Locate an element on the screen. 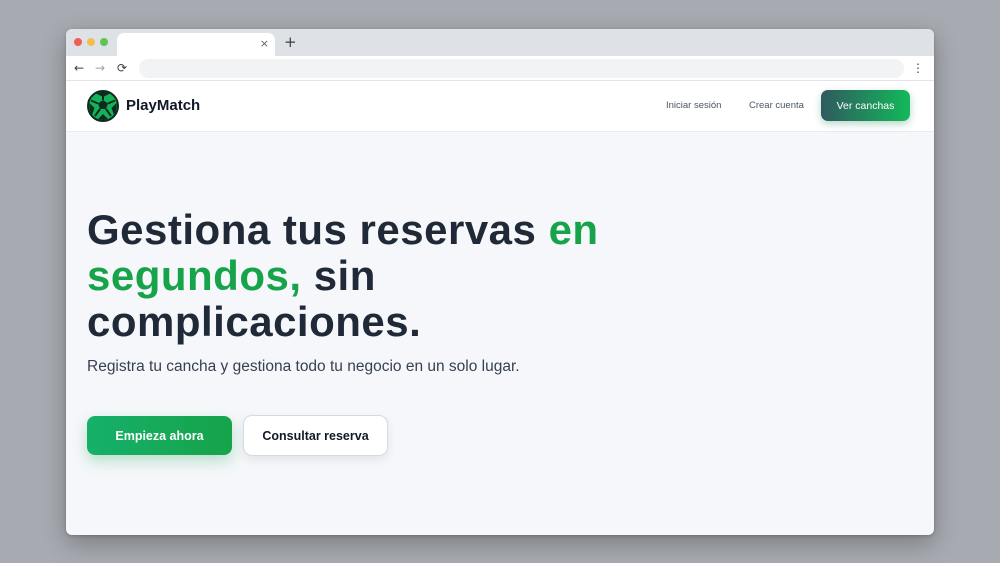  signup-link: Crear cuenta is located at coordinates (776, 106).